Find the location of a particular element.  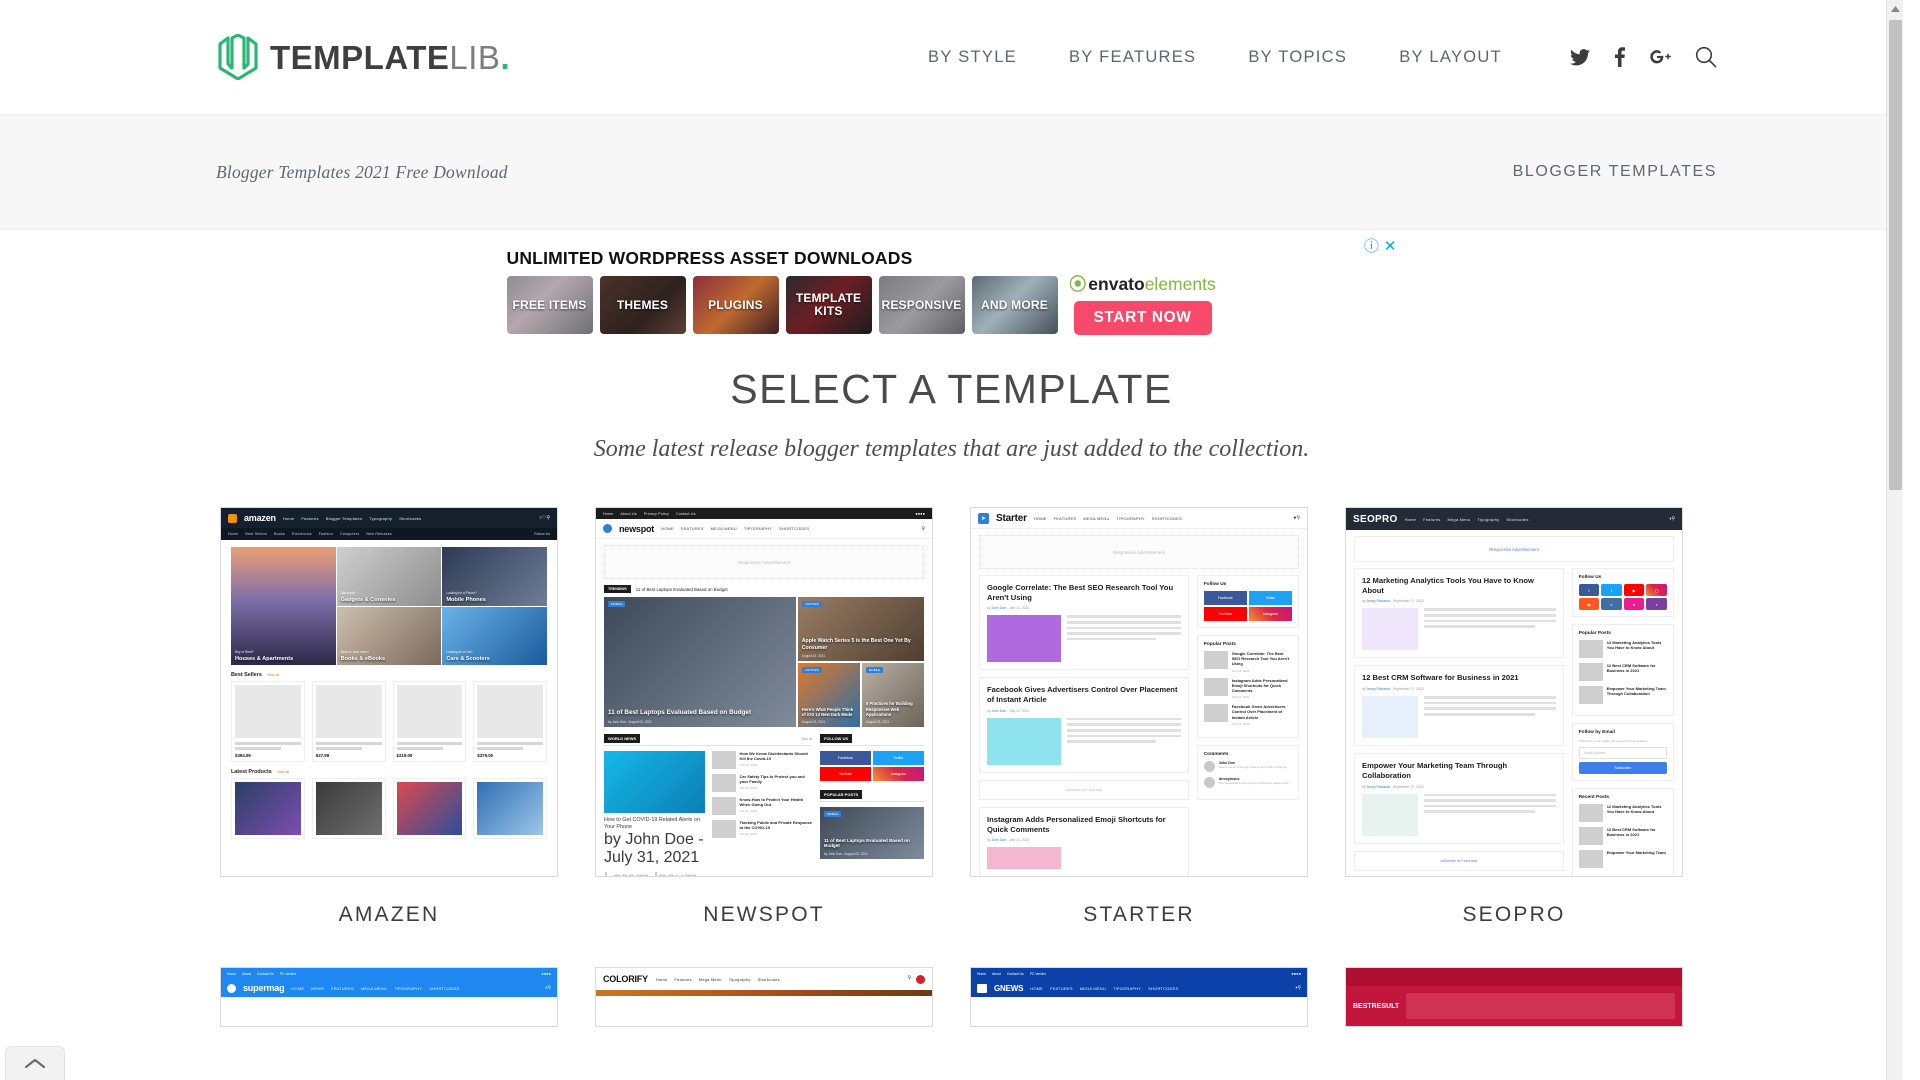

template-card-bestresult: BESTRESULT is located at coordinates (1514, 997).